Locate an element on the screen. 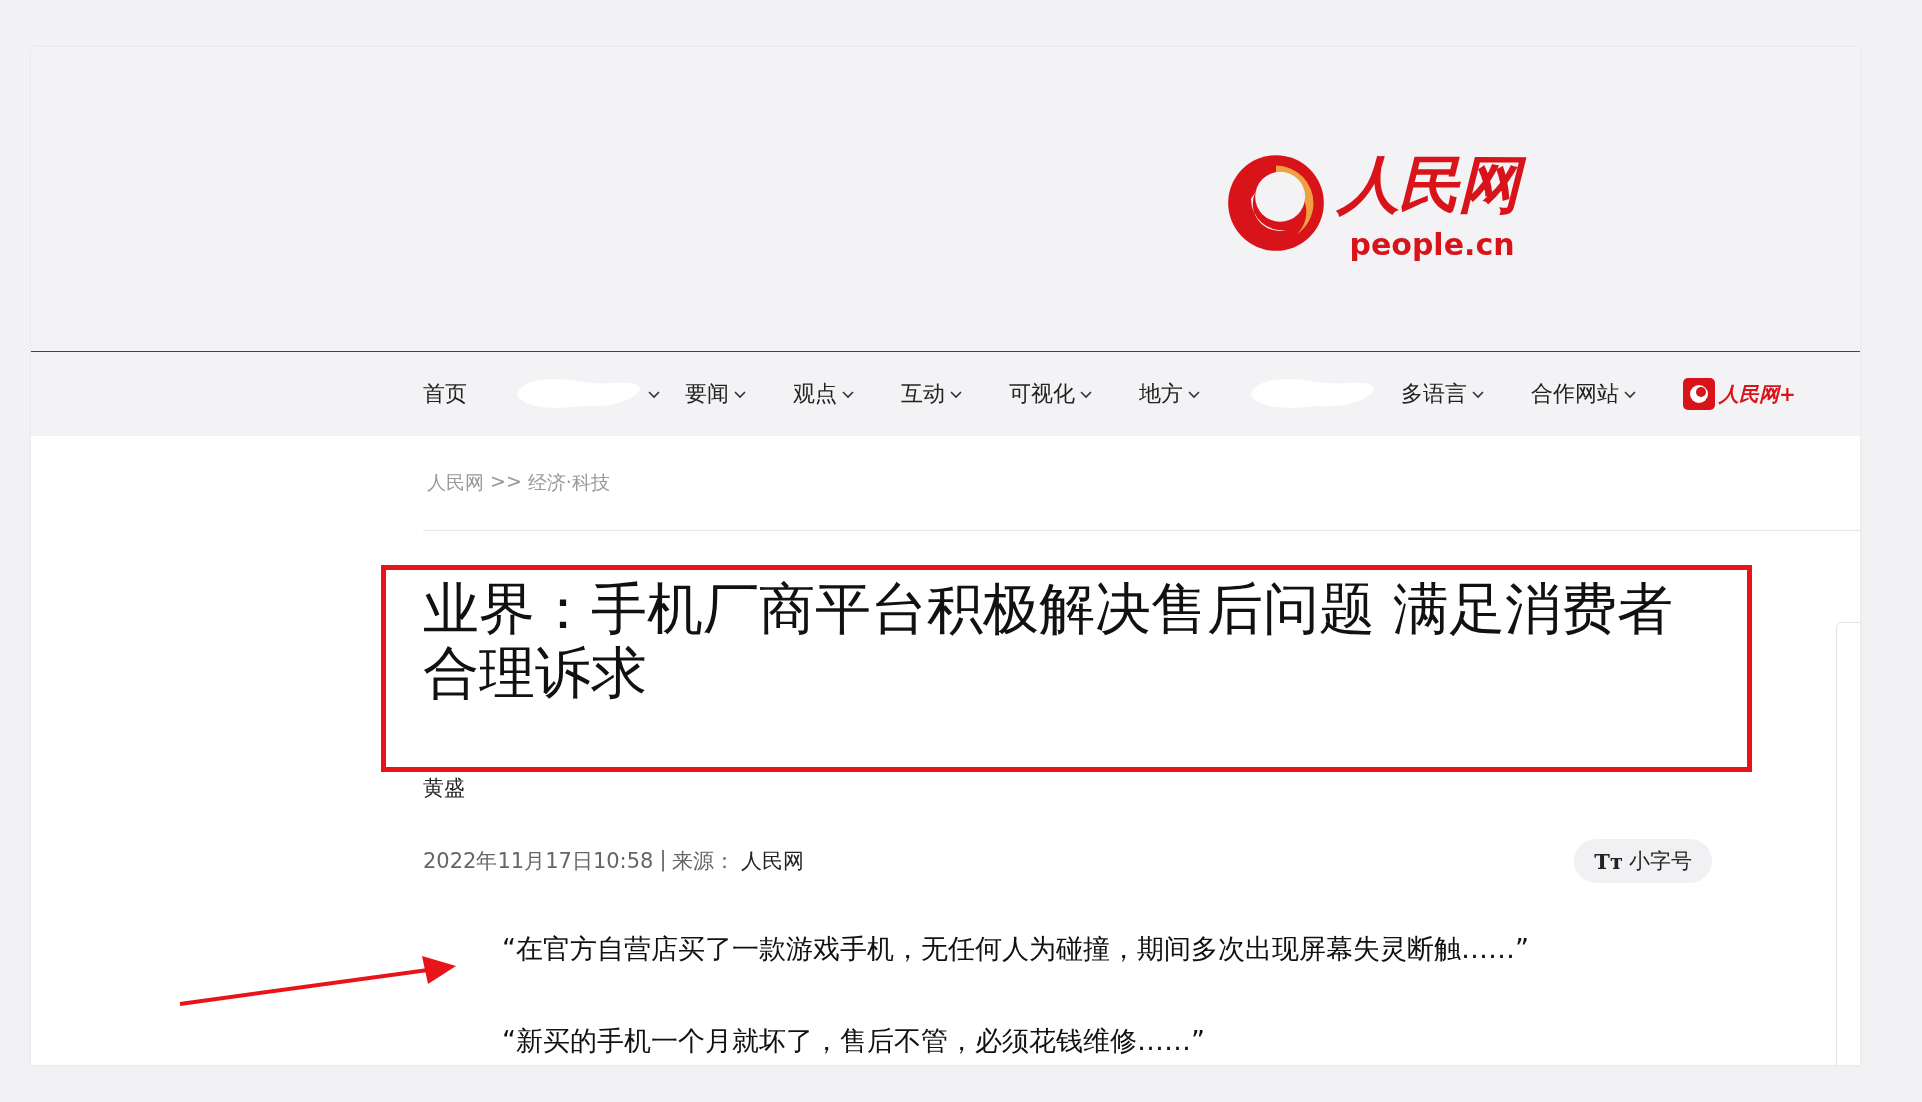 This screenshot has width=1922, height=1102. article-paragraph: “在官方自营店买了一款游戏手机，无任何人为碰撞，期间多次出现屏幕失灵断触……” is located at coordinates (1016, 949).